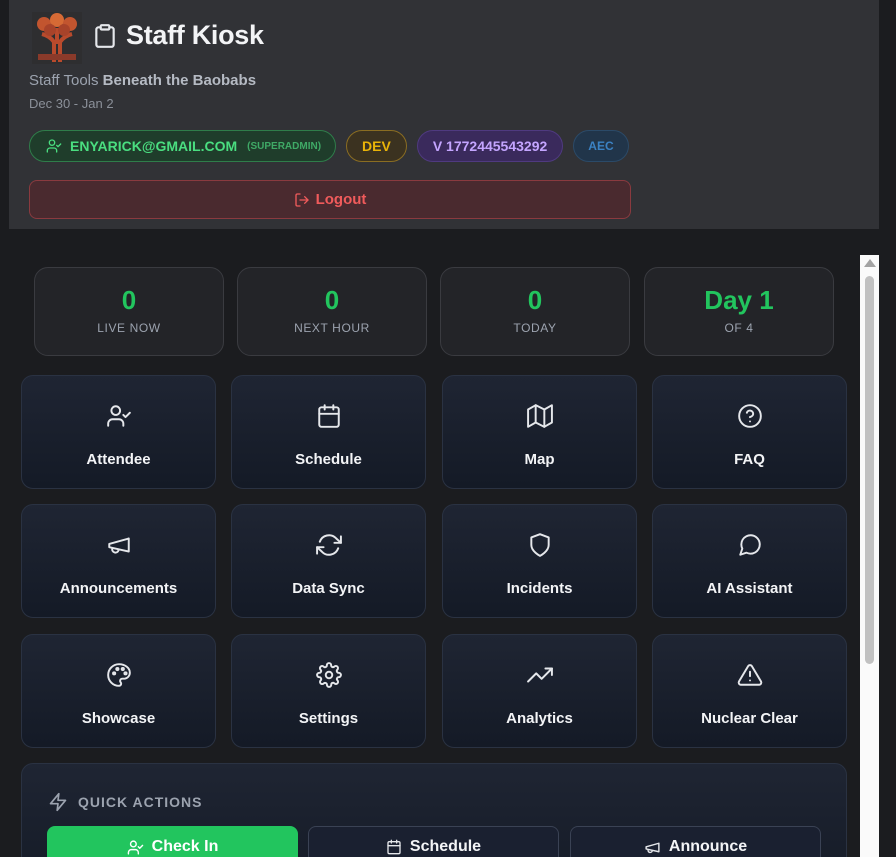 The width and height of the screenshot is (896, 857). What do you see at coordinates (870, 263) in the screenshot?
I see `scroll-up-arrow` at bounding box center [870, 263].